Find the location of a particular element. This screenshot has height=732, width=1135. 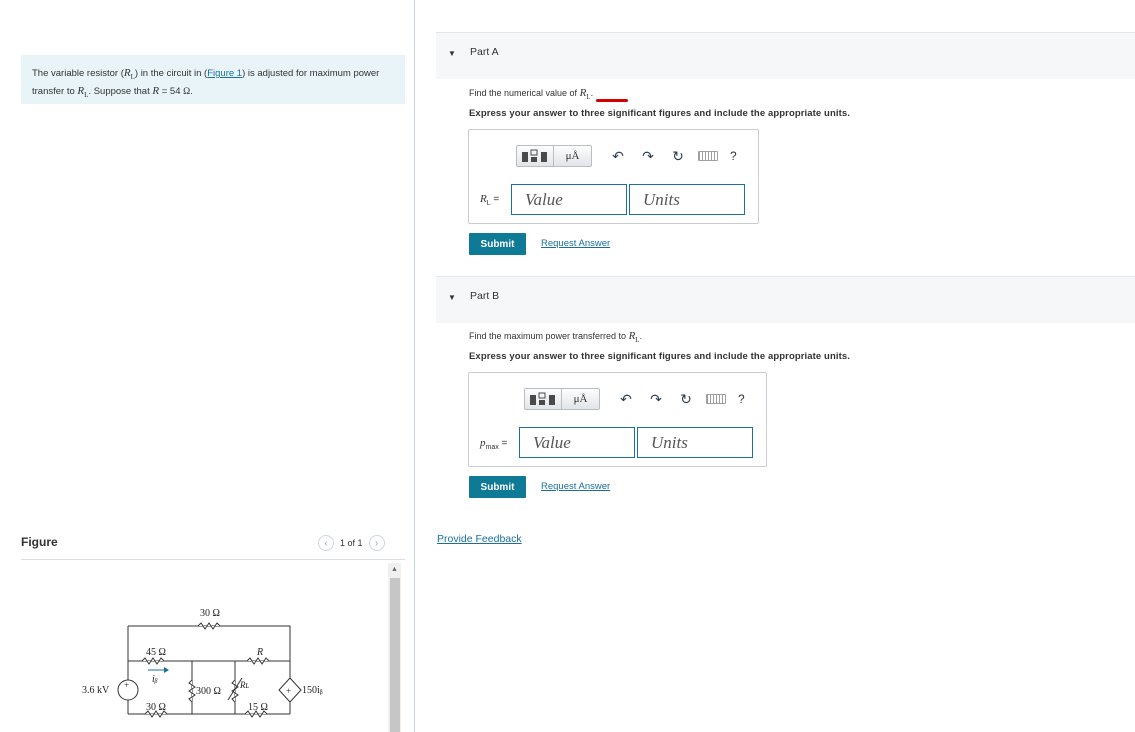

column-divider is located at coordinates (414, 366).